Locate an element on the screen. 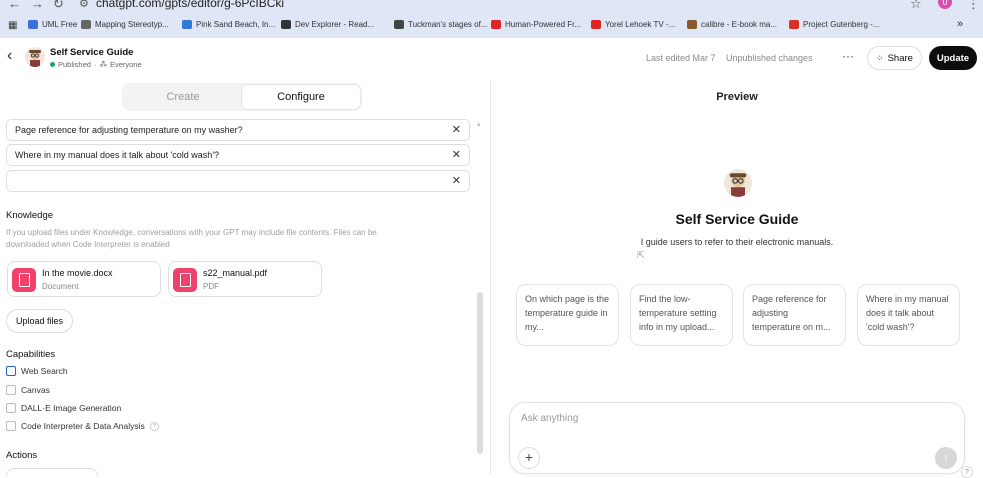 The image size is (983, 478). knowledge-file-card: In the movie.docx Document is located at coordinates (84, 279).